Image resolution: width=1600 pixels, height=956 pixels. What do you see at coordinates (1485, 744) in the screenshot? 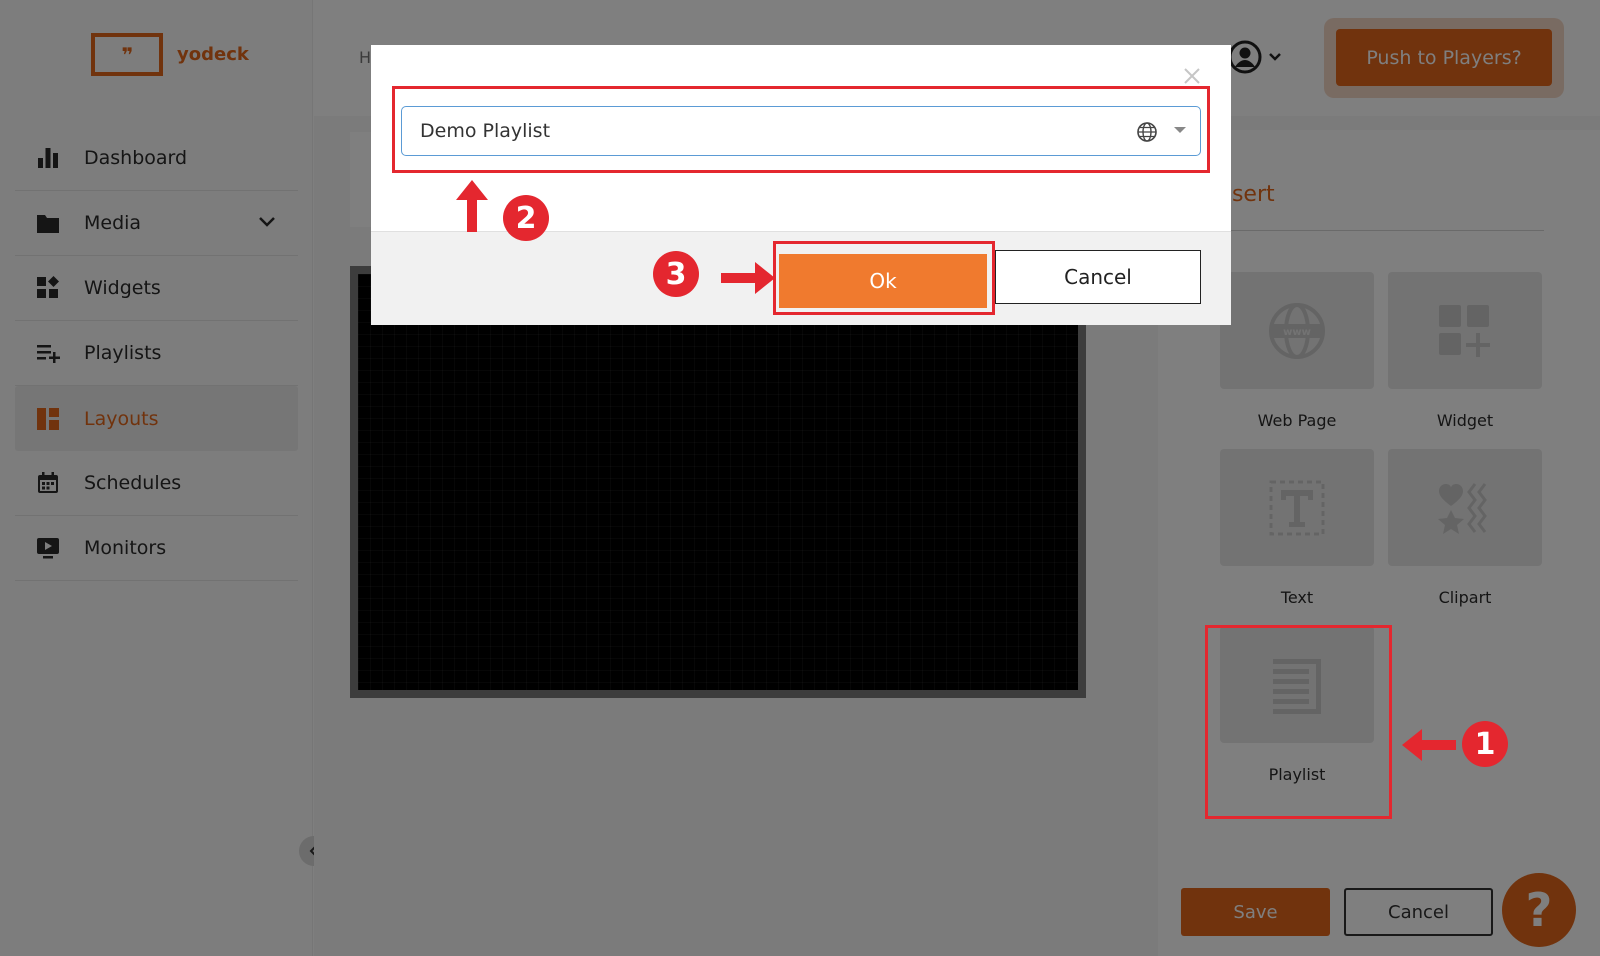
I see `step-badge-1: 1` at bounding box center [1485, 744].